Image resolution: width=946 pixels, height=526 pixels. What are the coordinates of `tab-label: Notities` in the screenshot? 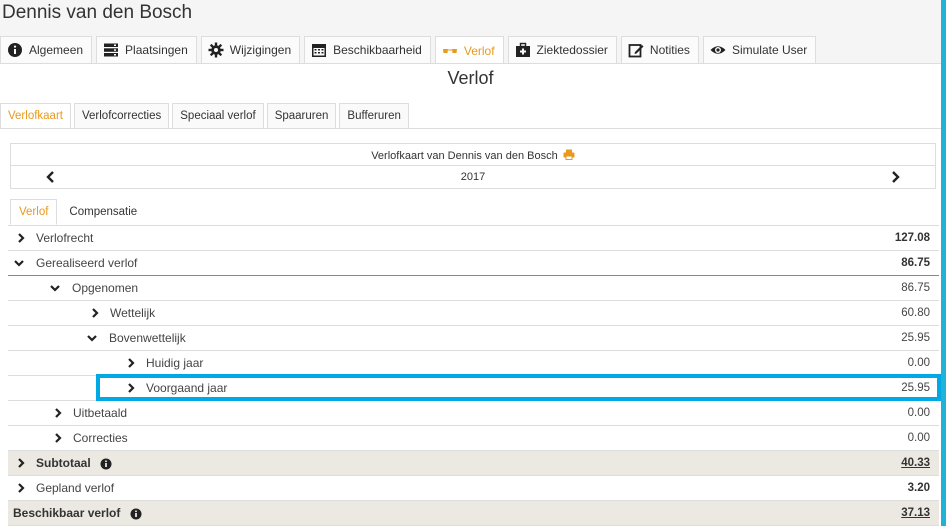 It's located at (669, 50).